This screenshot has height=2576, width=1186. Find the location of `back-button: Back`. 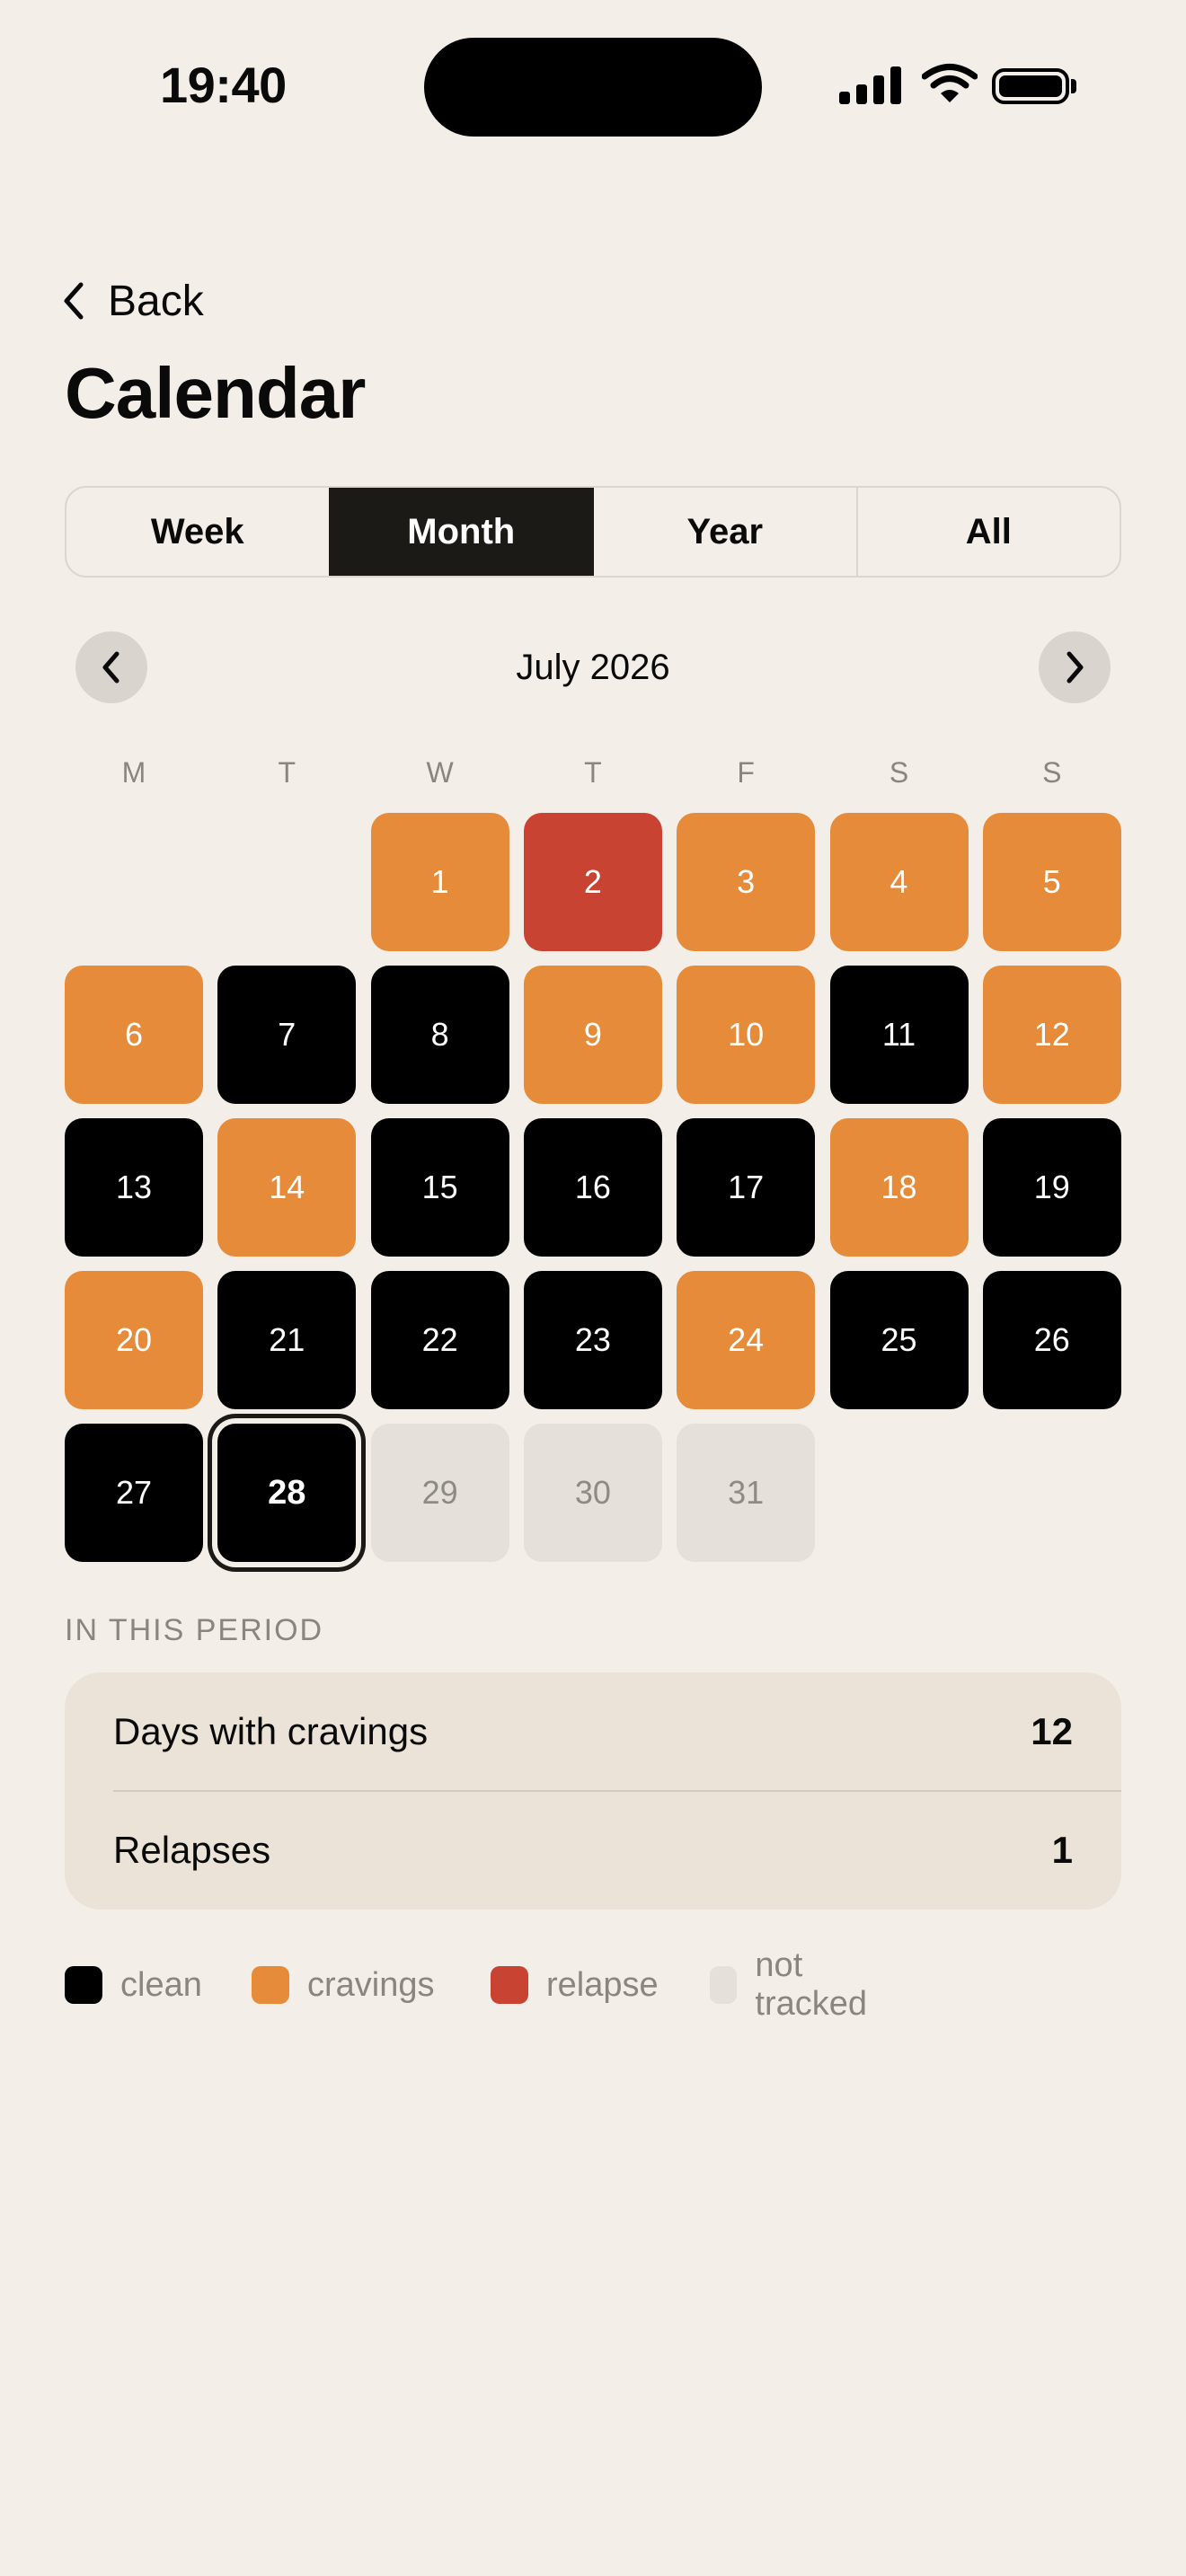

back-button: Back is located at coordinates (133, 300).